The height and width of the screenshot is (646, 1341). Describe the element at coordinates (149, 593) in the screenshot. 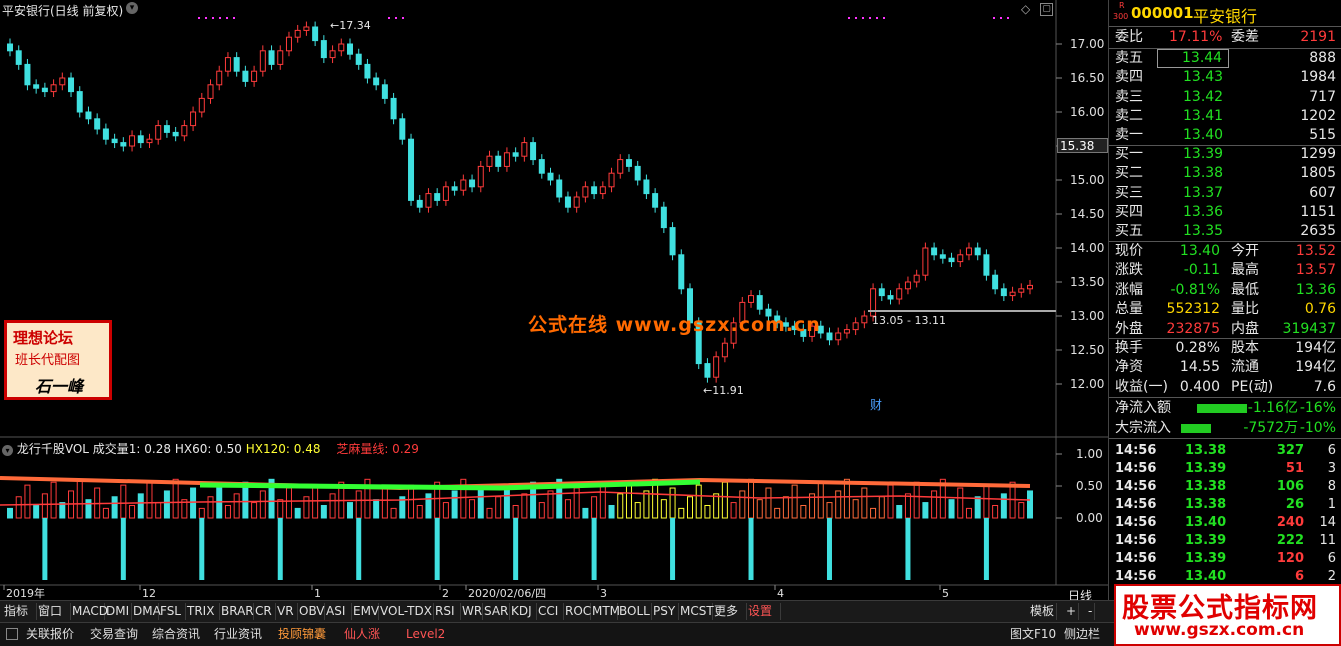

I see `time-tick-label: 12` at that location.